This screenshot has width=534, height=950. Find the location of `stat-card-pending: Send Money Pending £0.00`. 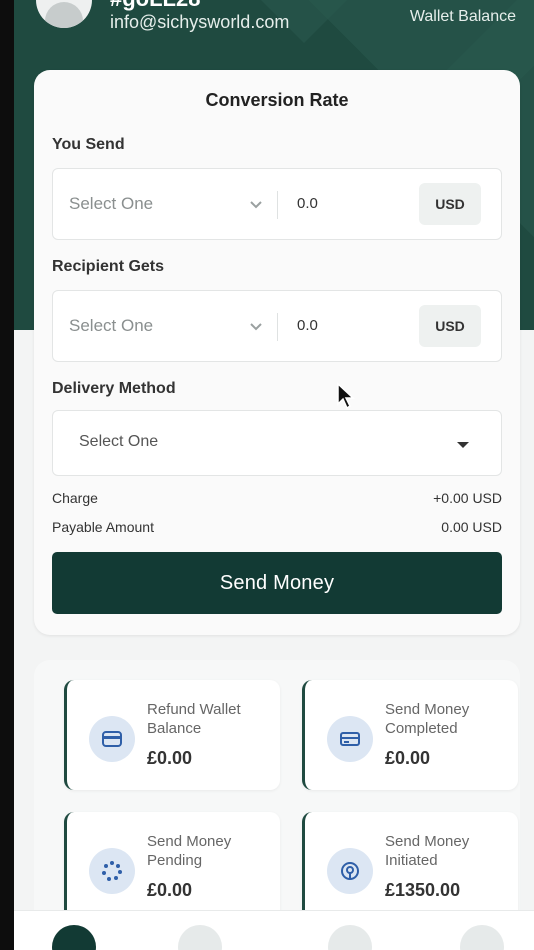

stat-card-pending: Send Money Pending £0.00 is located at coordinates (172, 867).